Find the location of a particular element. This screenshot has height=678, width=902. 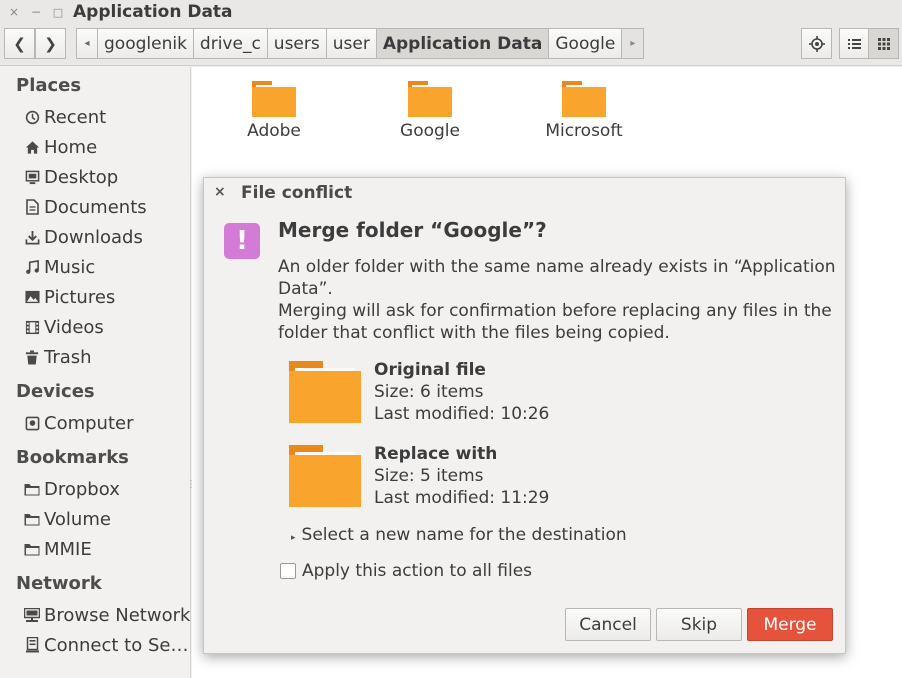

apply-all-row: Apply this action to all files is located at coordinates (406, 571).